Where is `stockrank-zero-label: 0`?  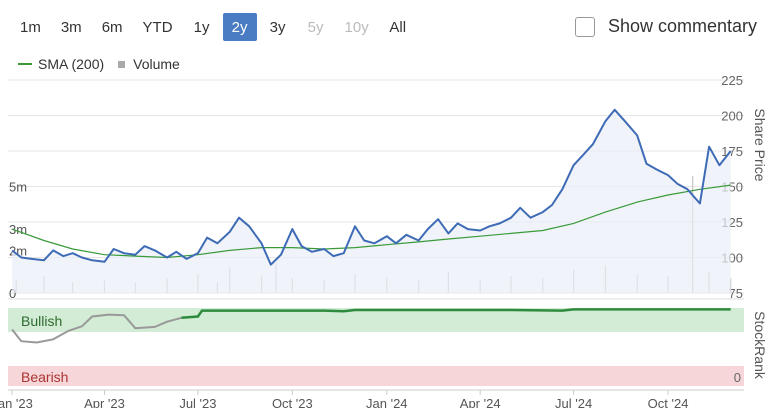
stockrank-zero-label: 0 is located at coordinates (737, 377).